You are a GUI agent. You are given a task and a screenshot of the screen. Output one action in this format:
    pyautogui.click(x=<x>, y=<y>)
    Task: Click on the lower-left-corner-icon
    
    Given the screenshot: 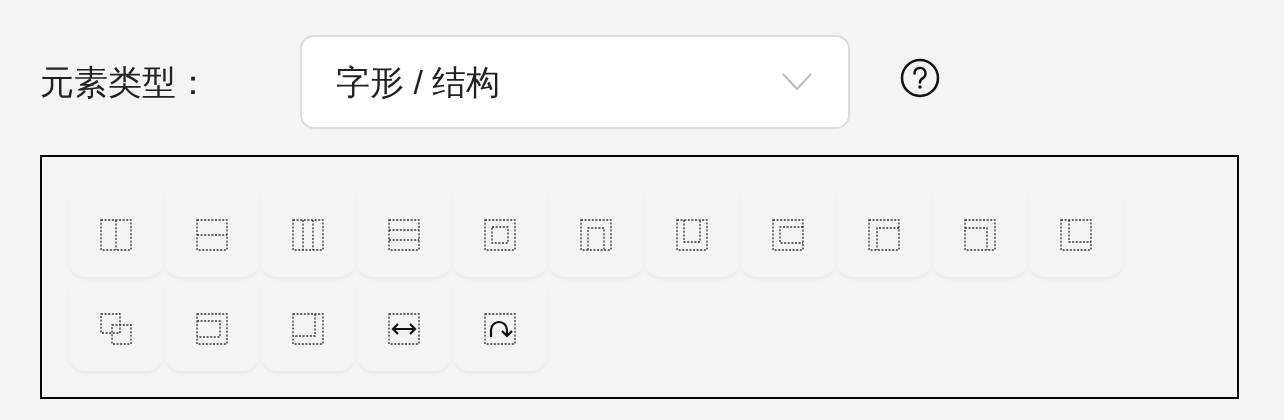 What is the action you would take?
    pyautogui.click(x=1076, y=235)
    